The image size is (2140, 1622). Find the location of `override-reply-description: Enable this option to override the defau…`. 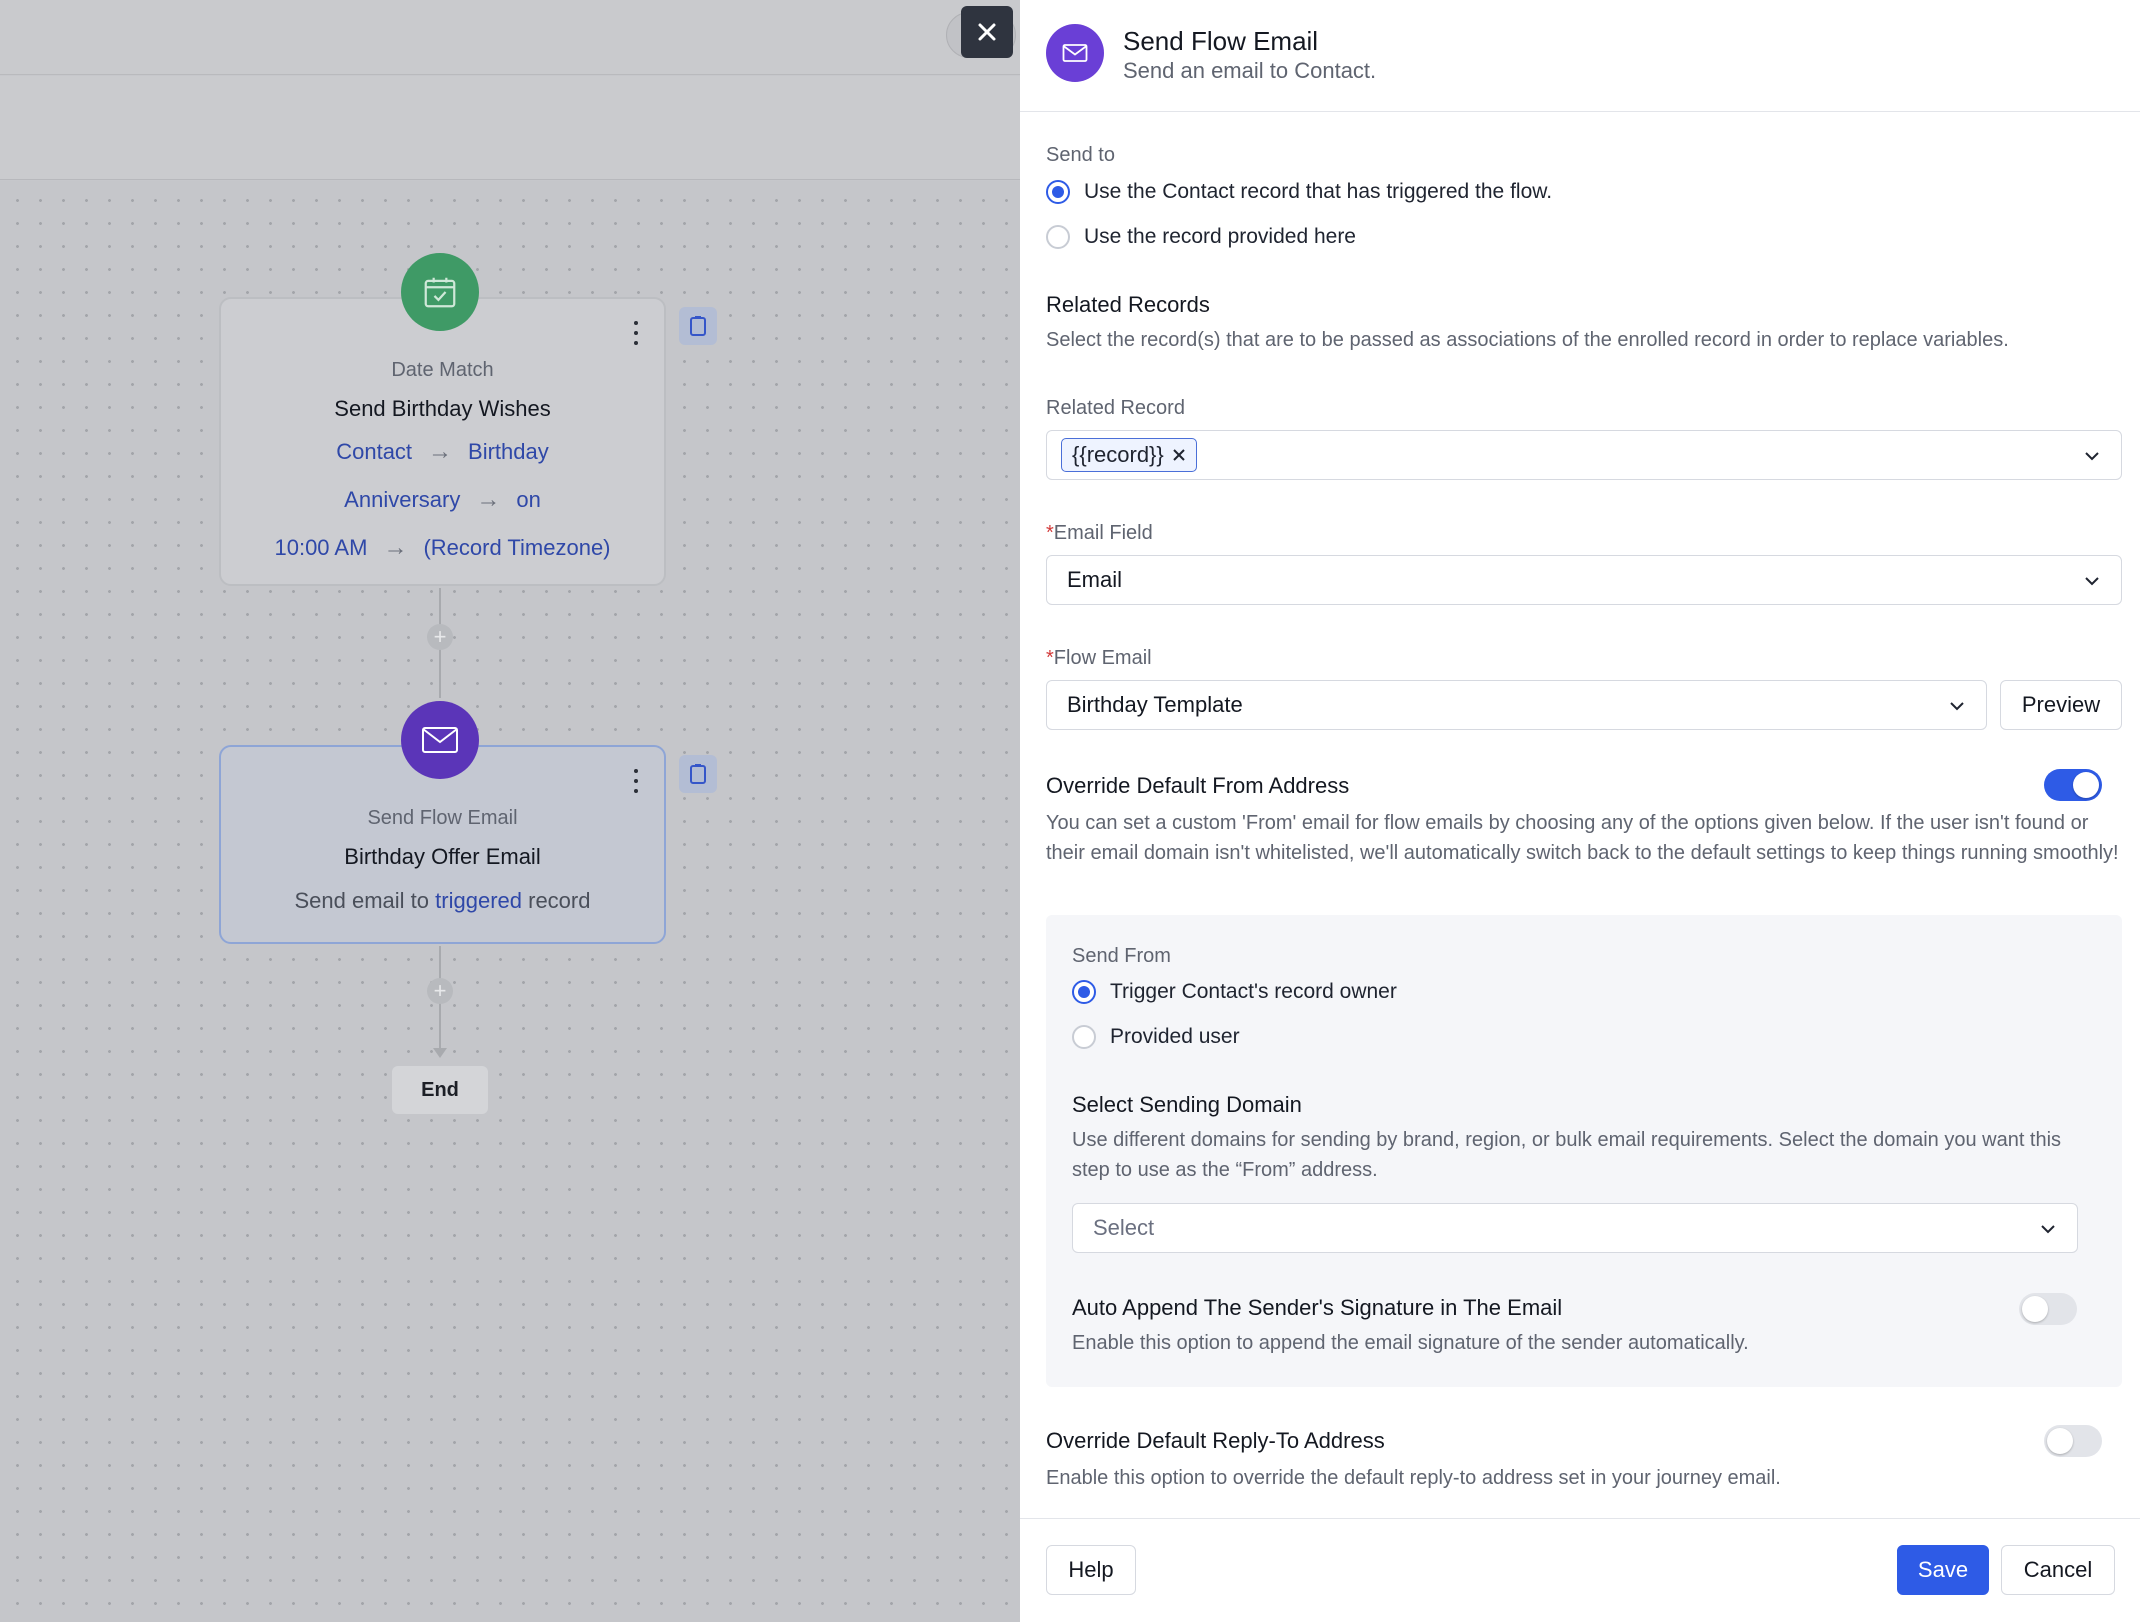

override-reply-description: Enable this option to override the defau… is located at coordinates (1413, 1478).